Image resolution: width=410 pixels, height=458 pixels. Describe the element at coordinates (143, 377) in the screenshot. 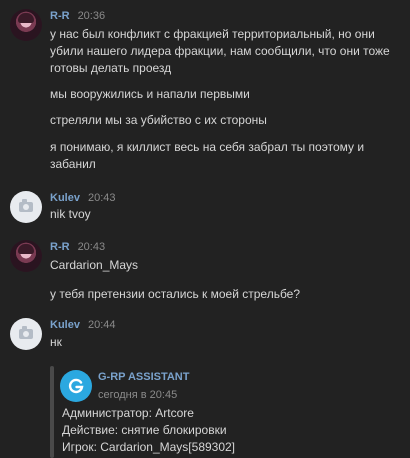

I see `embed-title: G-RP ASSISTANT` at that location.